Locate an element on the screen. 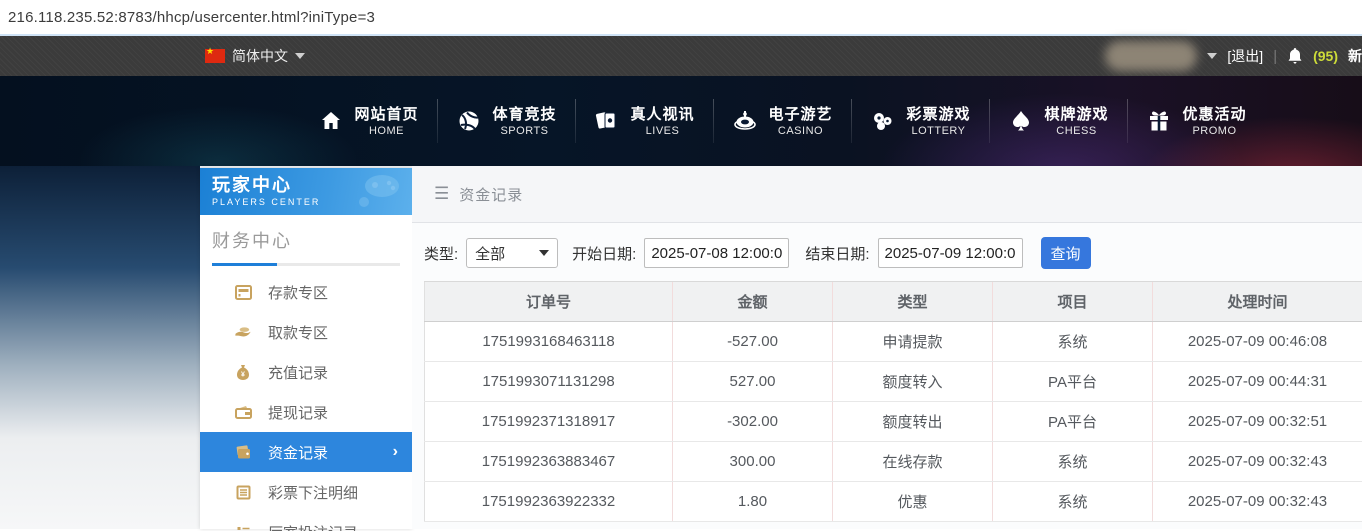  withdraw-hand-icon is located at coordinates (243, 332).